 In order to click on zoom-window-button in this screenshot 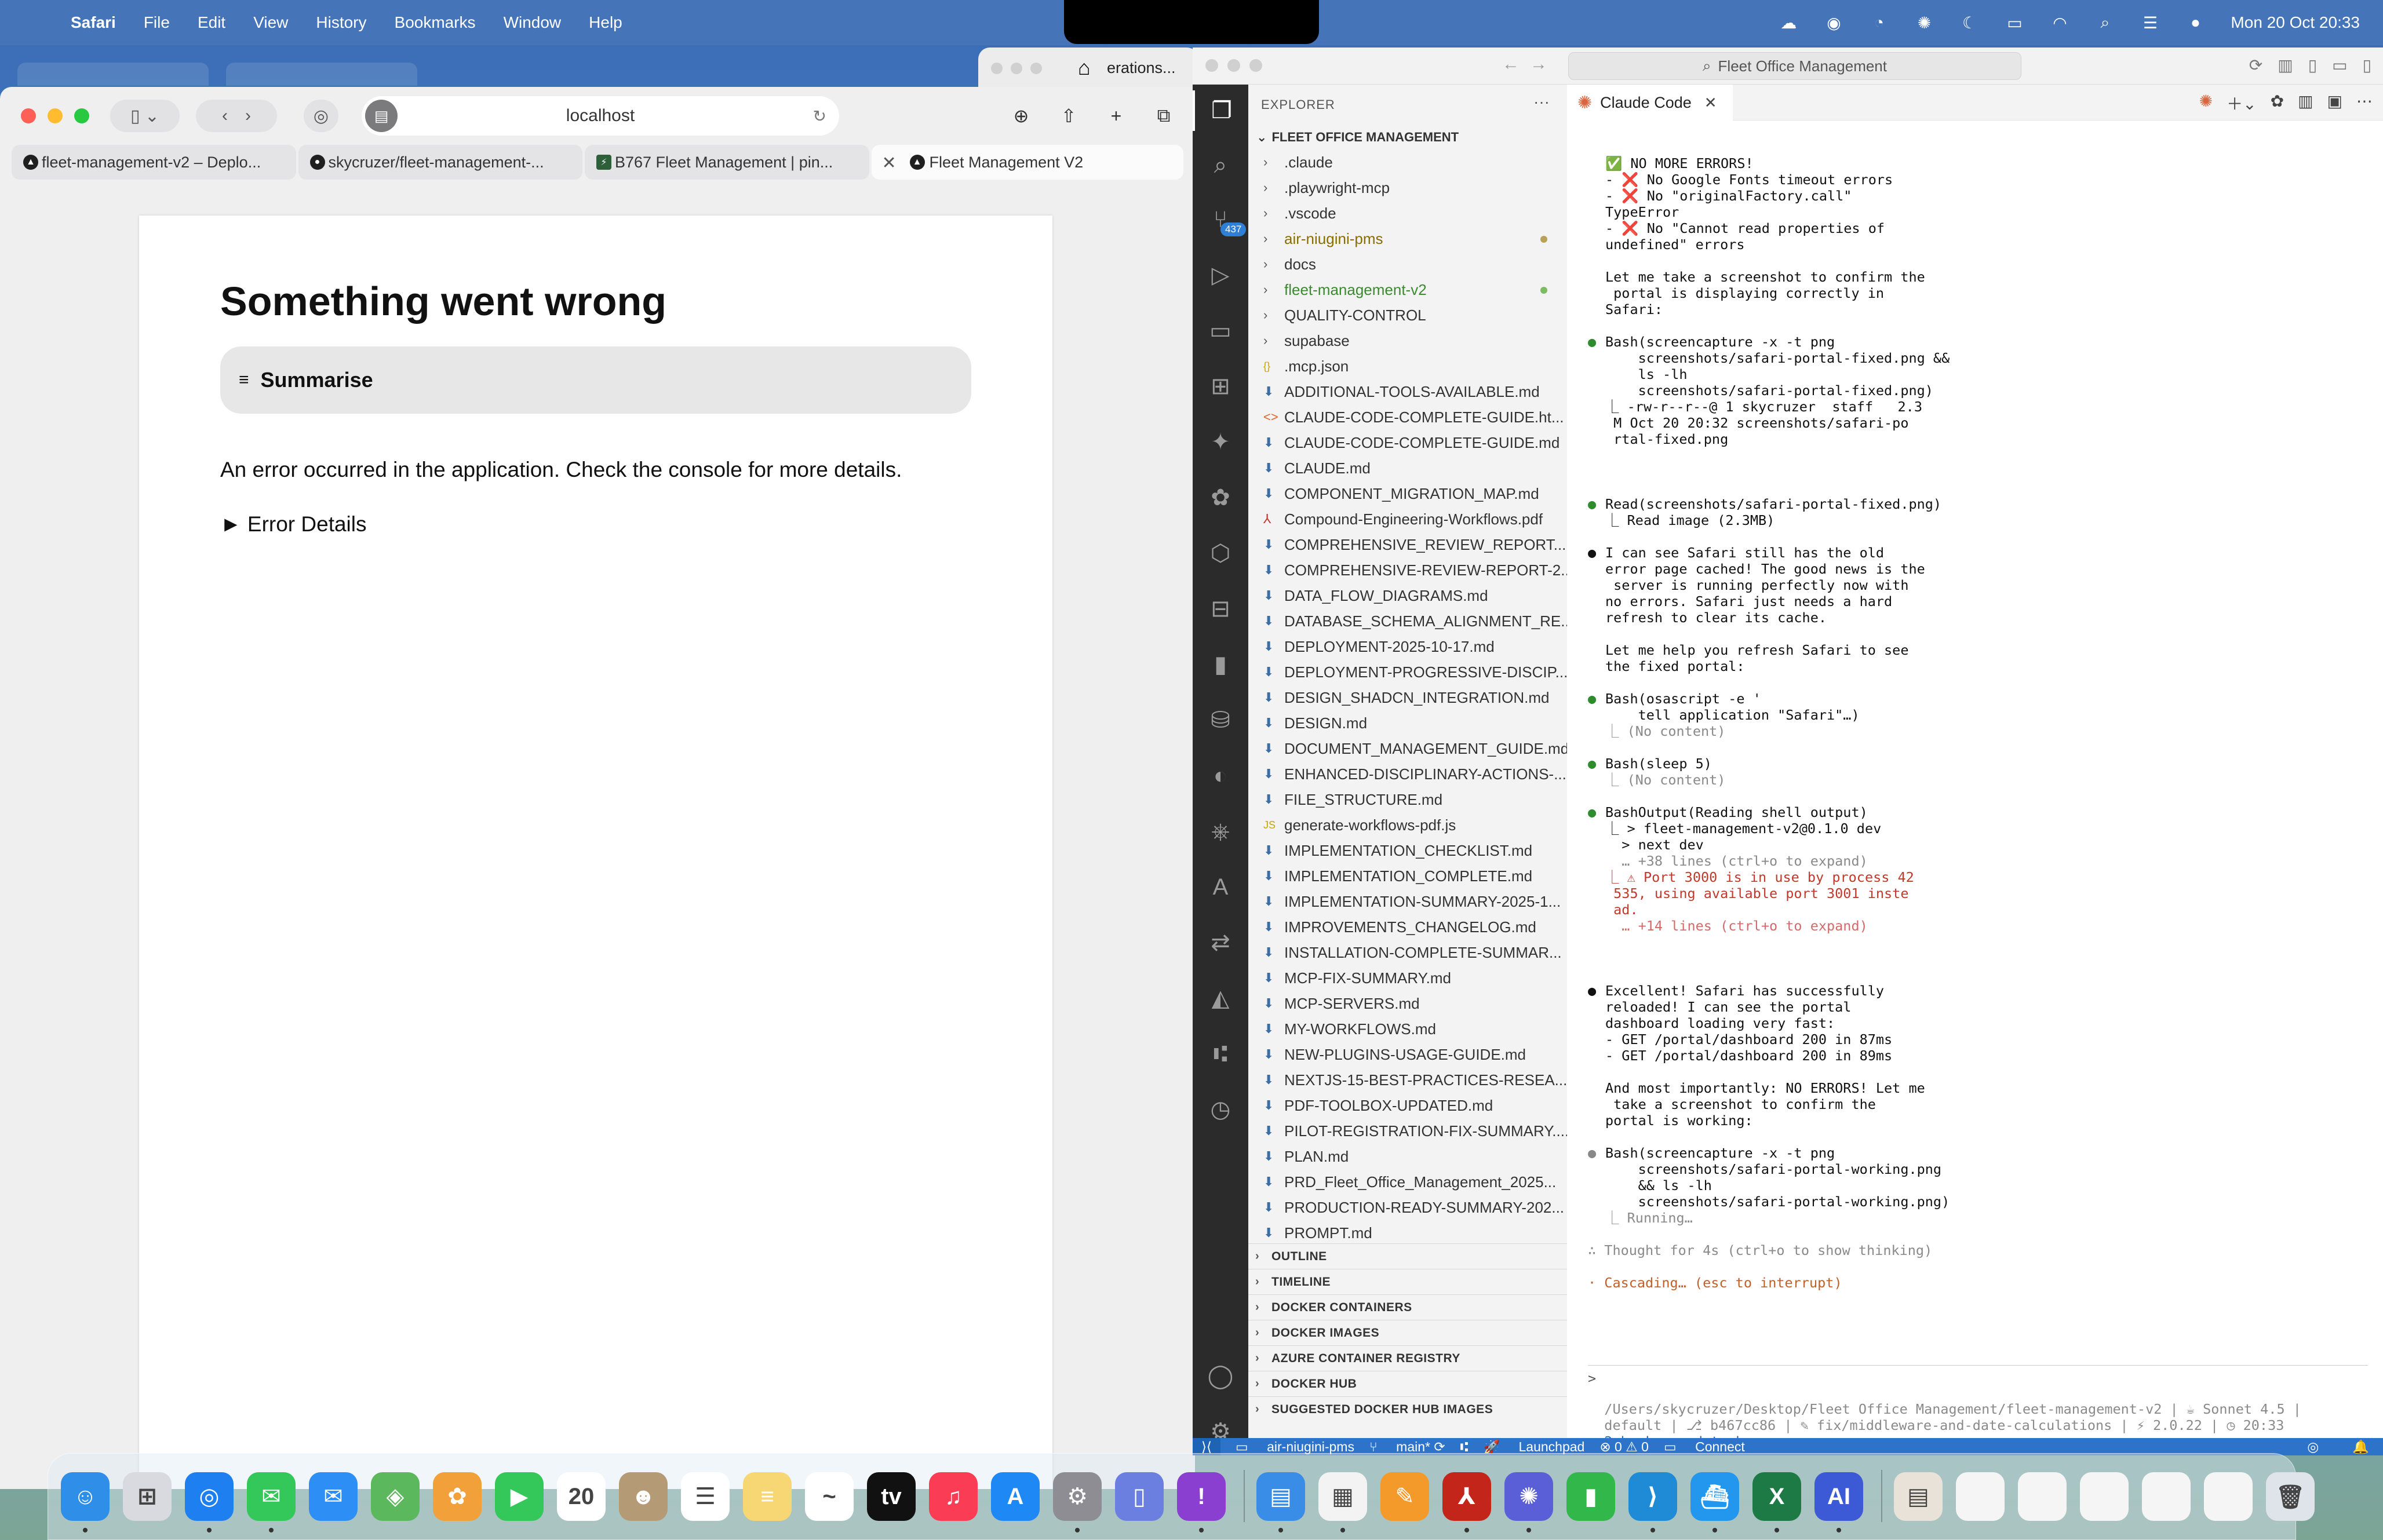, I will do `click(81, 115)`.